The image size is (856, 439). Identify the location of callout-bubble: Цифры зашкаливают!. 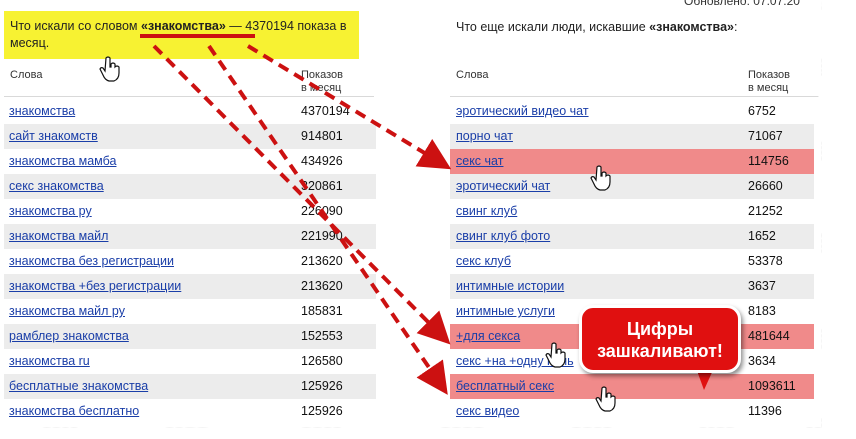
(660, 339).